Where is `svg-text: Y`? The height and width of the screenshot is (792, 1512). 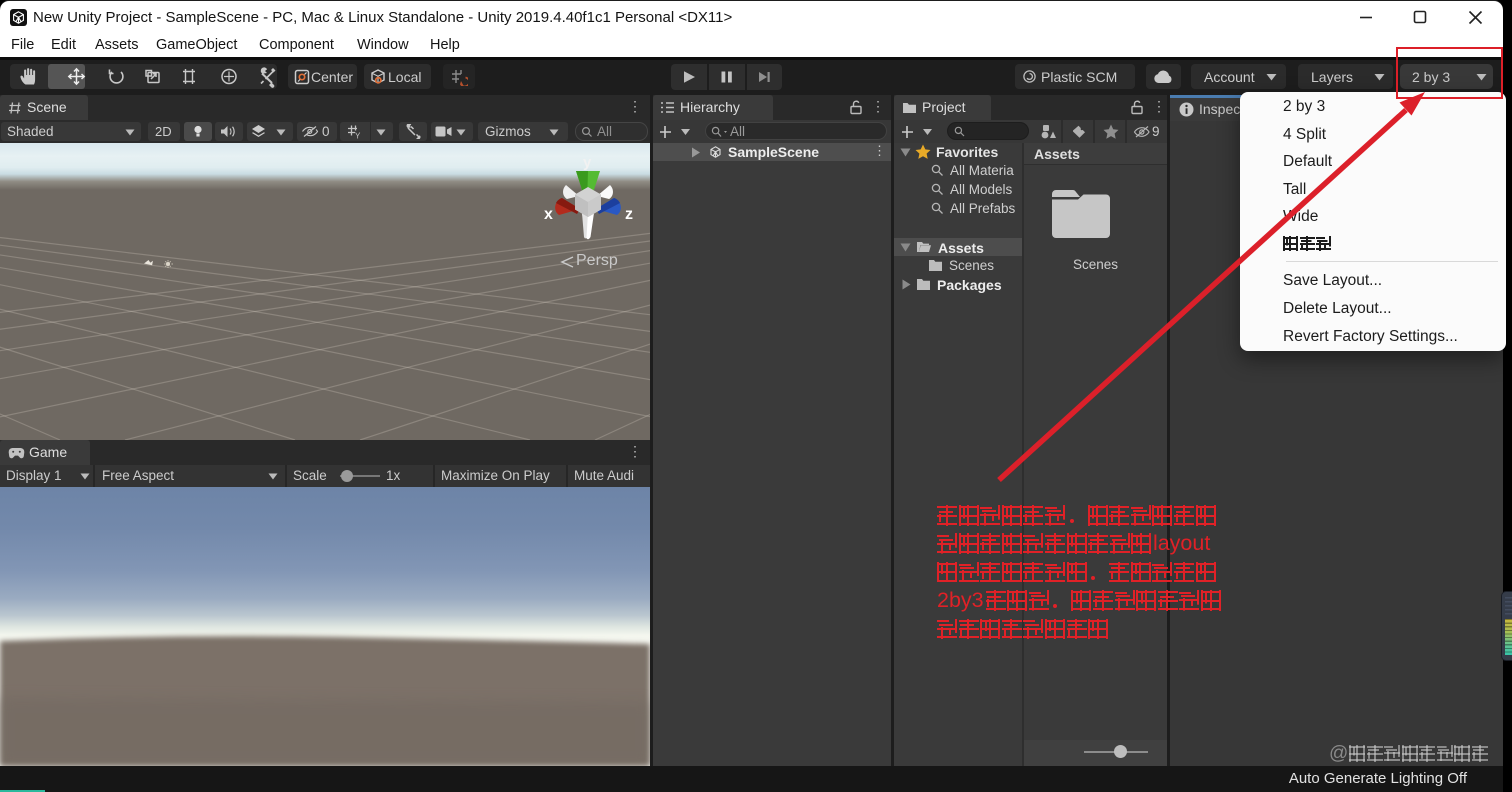 svg-text: Y is located at coordinates (358, 136).